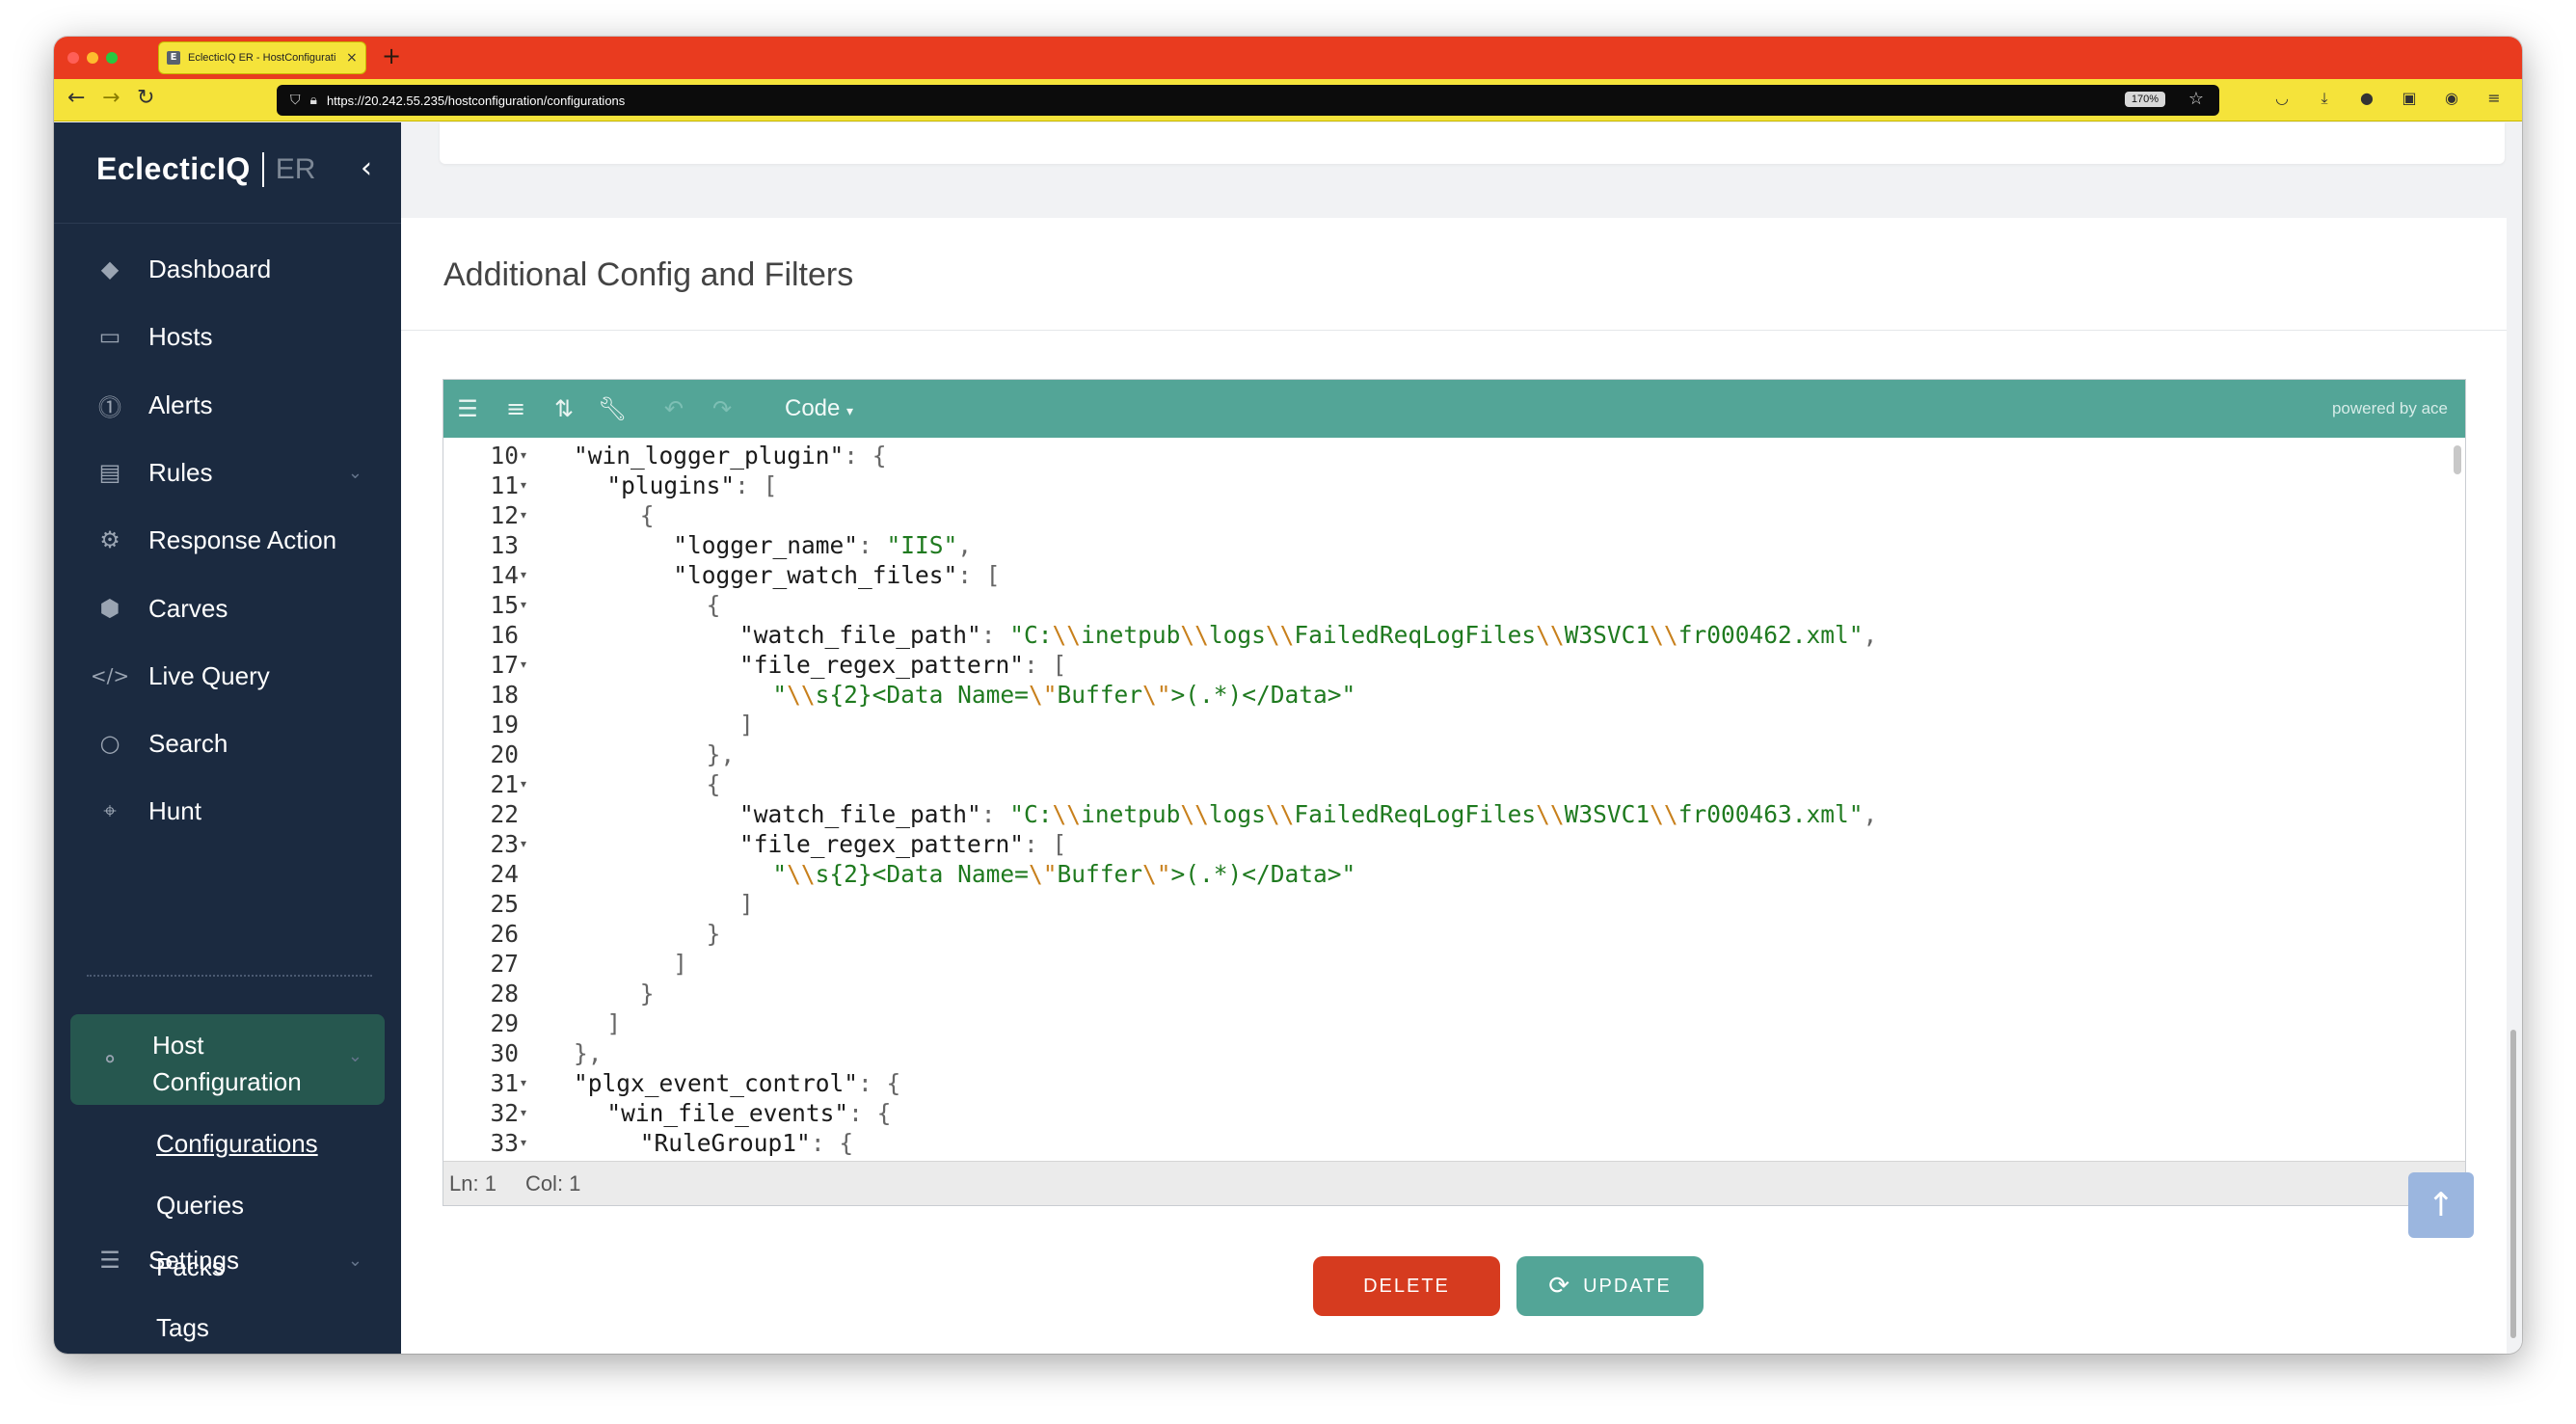 This screenshot has height=1424, width=2576. I want to click on undo-icon: ↶, so click(674, 409).